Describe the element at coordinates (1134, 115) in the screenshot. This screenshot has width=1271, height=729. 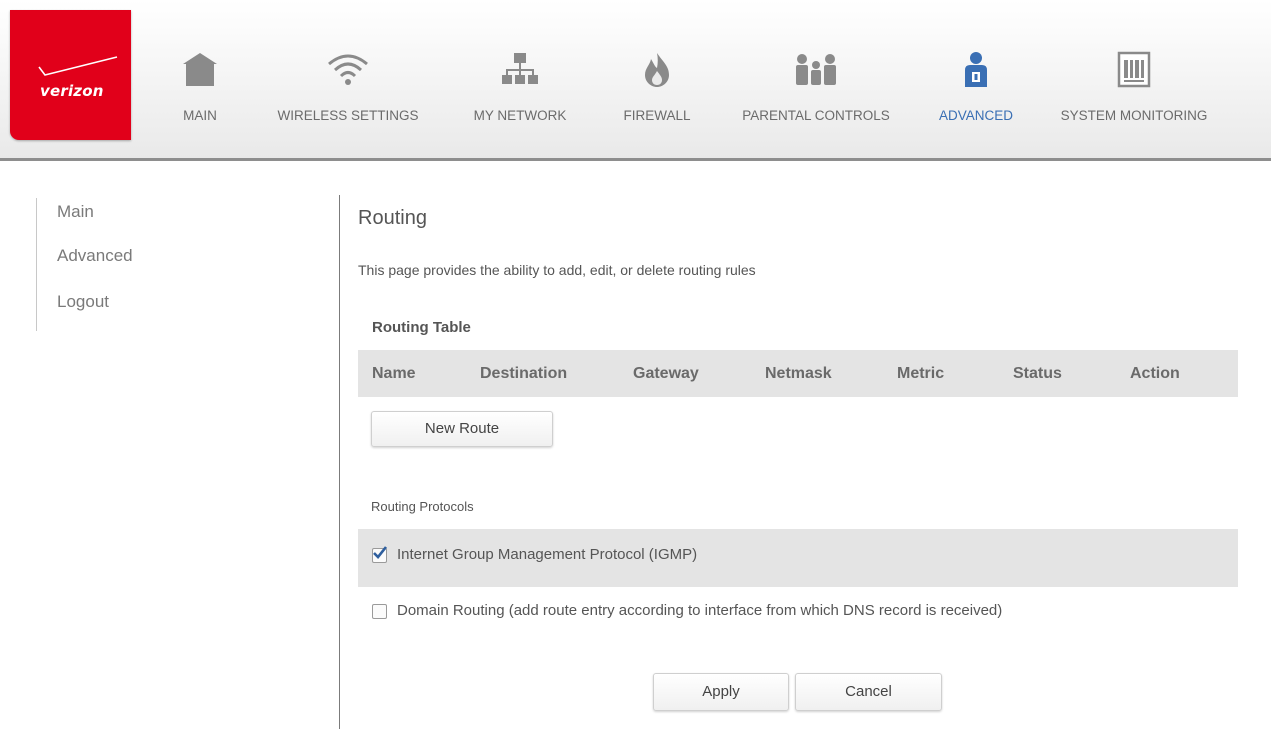
I see `nav-label-system-monitoring: SYSTEM MONITORING` at that location.